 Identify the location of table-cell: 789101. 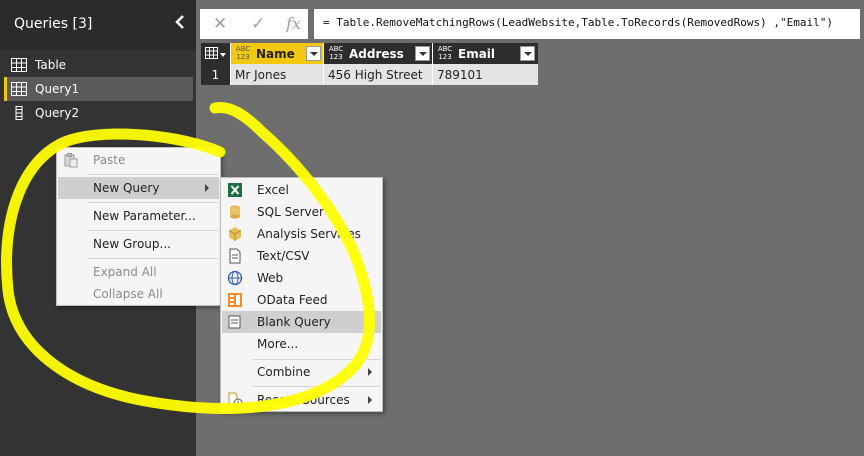
(485, 74).